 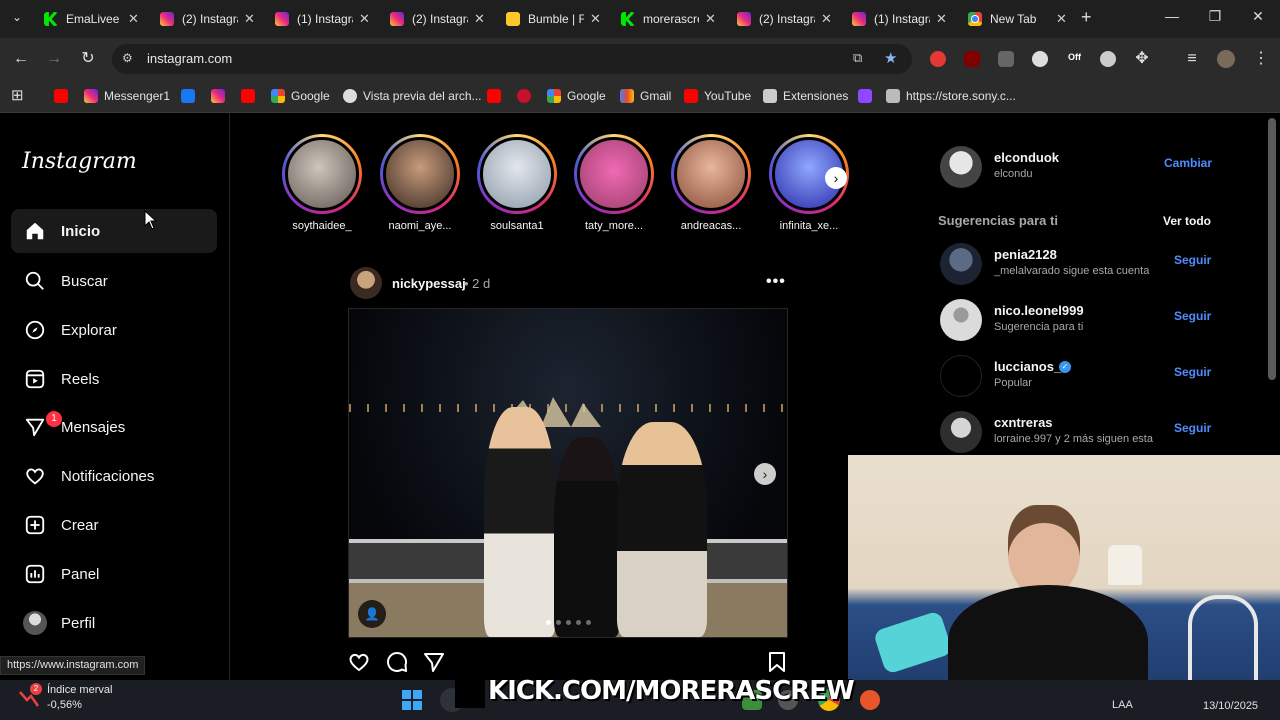 What do you see at coordinates (1258, 16) in the screenshot?
I see `close-window-icon: ✕` at bounding box center [1258, 16].